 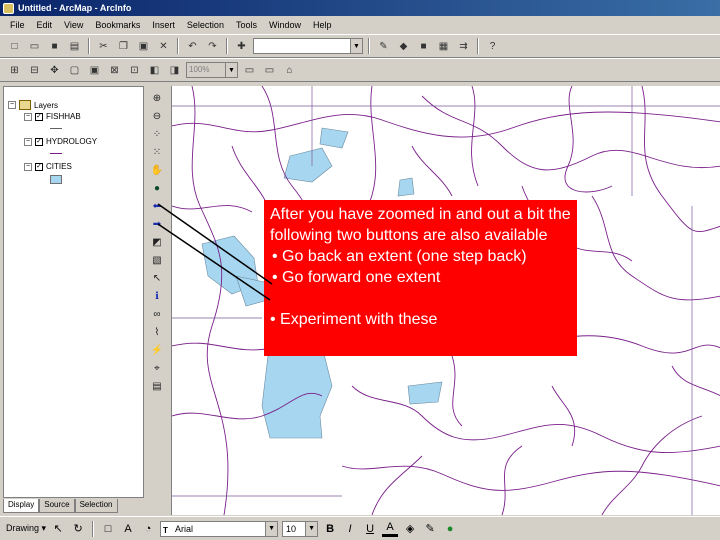 I want to click on toc-tabs: Display Source Selection, so click(x=60, y=506).